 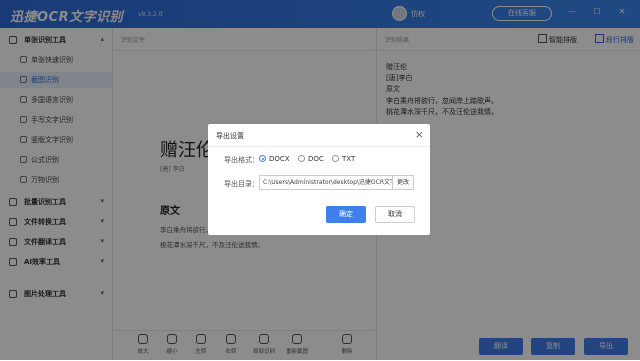 What do you see at coordinates (262, 158) in the screenshot?
I see `radio-checked-icon` at bounding box center [262, 158].